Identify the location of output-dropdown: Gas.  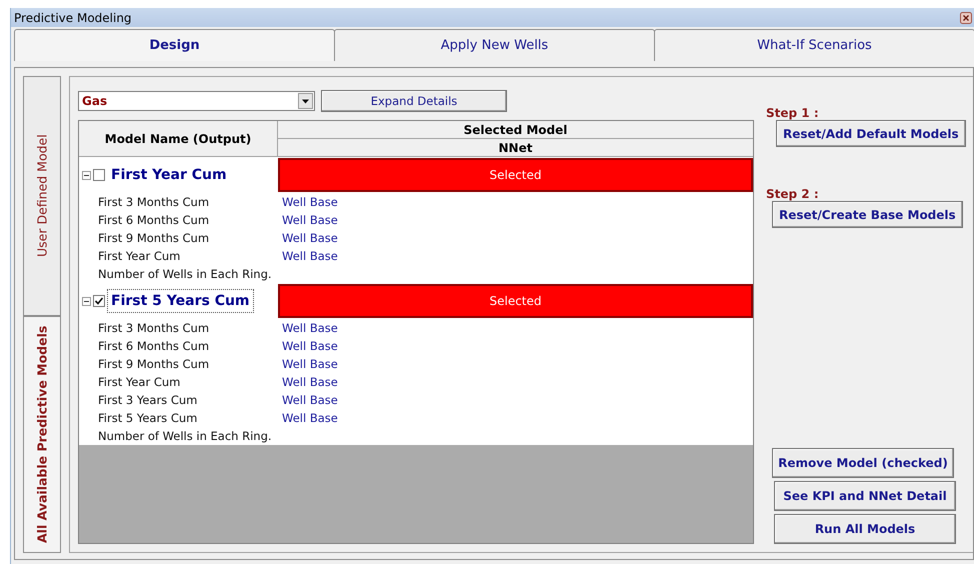
(196, 101).